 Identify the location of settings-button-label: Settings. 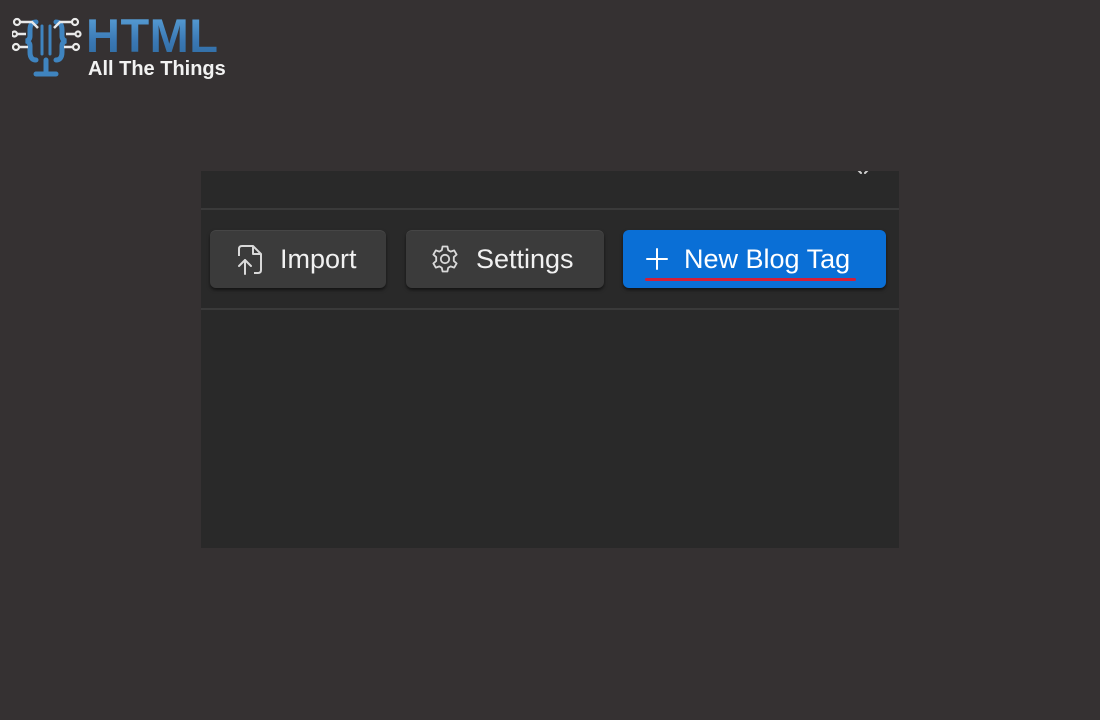
(525, 258).